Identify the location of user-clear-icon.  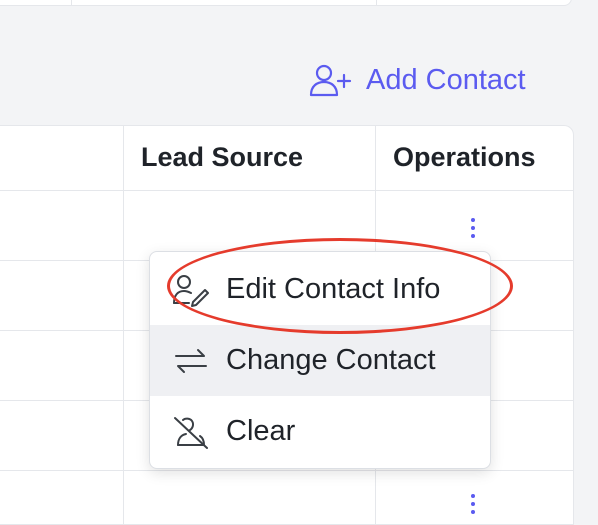
(191, 432).